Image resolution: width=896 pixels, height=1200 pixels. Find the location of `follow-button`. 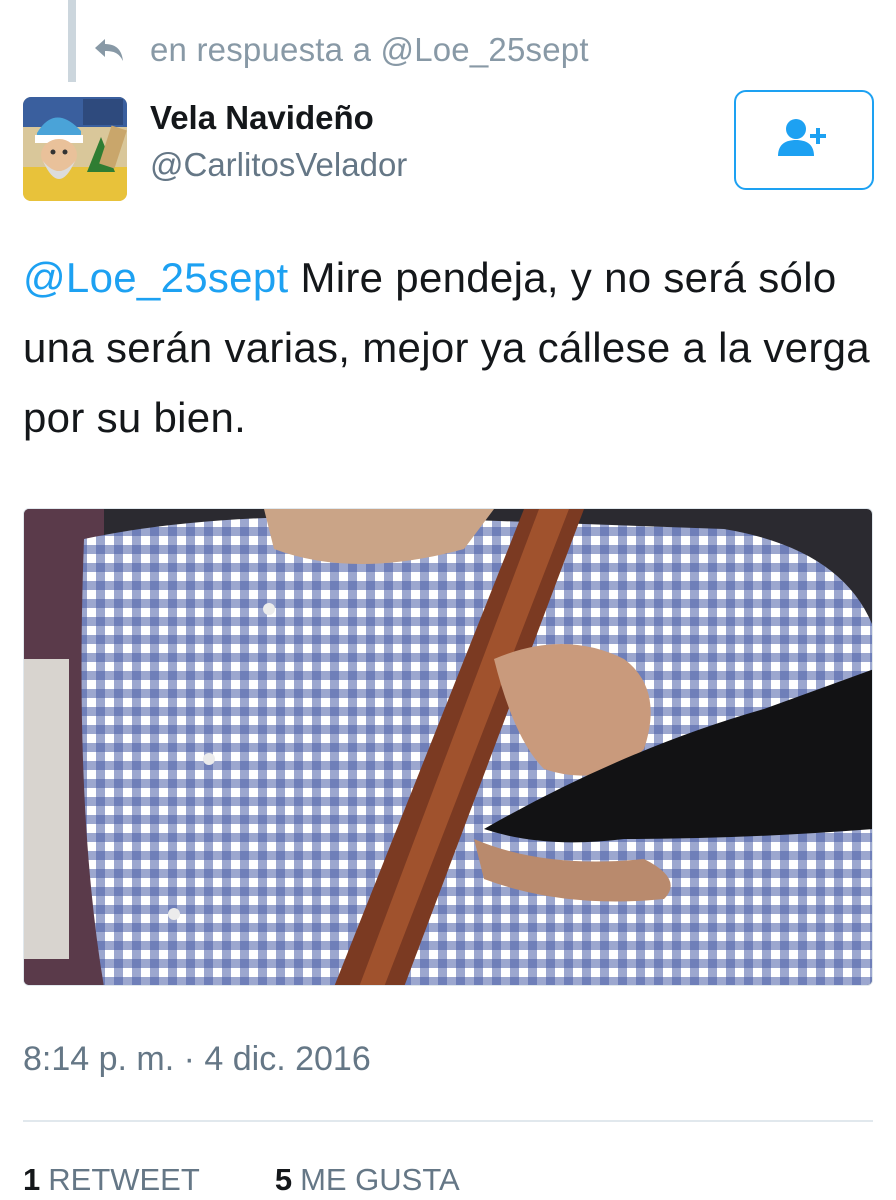

follow-button is located at coordinates (804, 140).